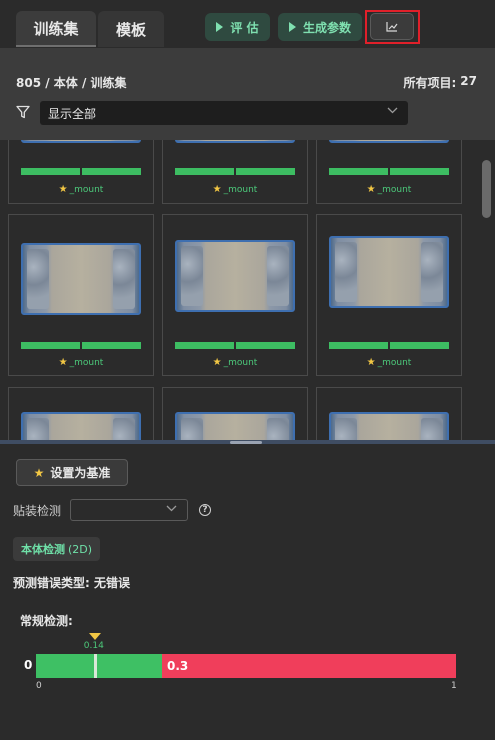  What do you see at coordinates (42, 549) in the screenshot?
I see `body-tab-label: 本体检测` at bounding box center [42, 549].